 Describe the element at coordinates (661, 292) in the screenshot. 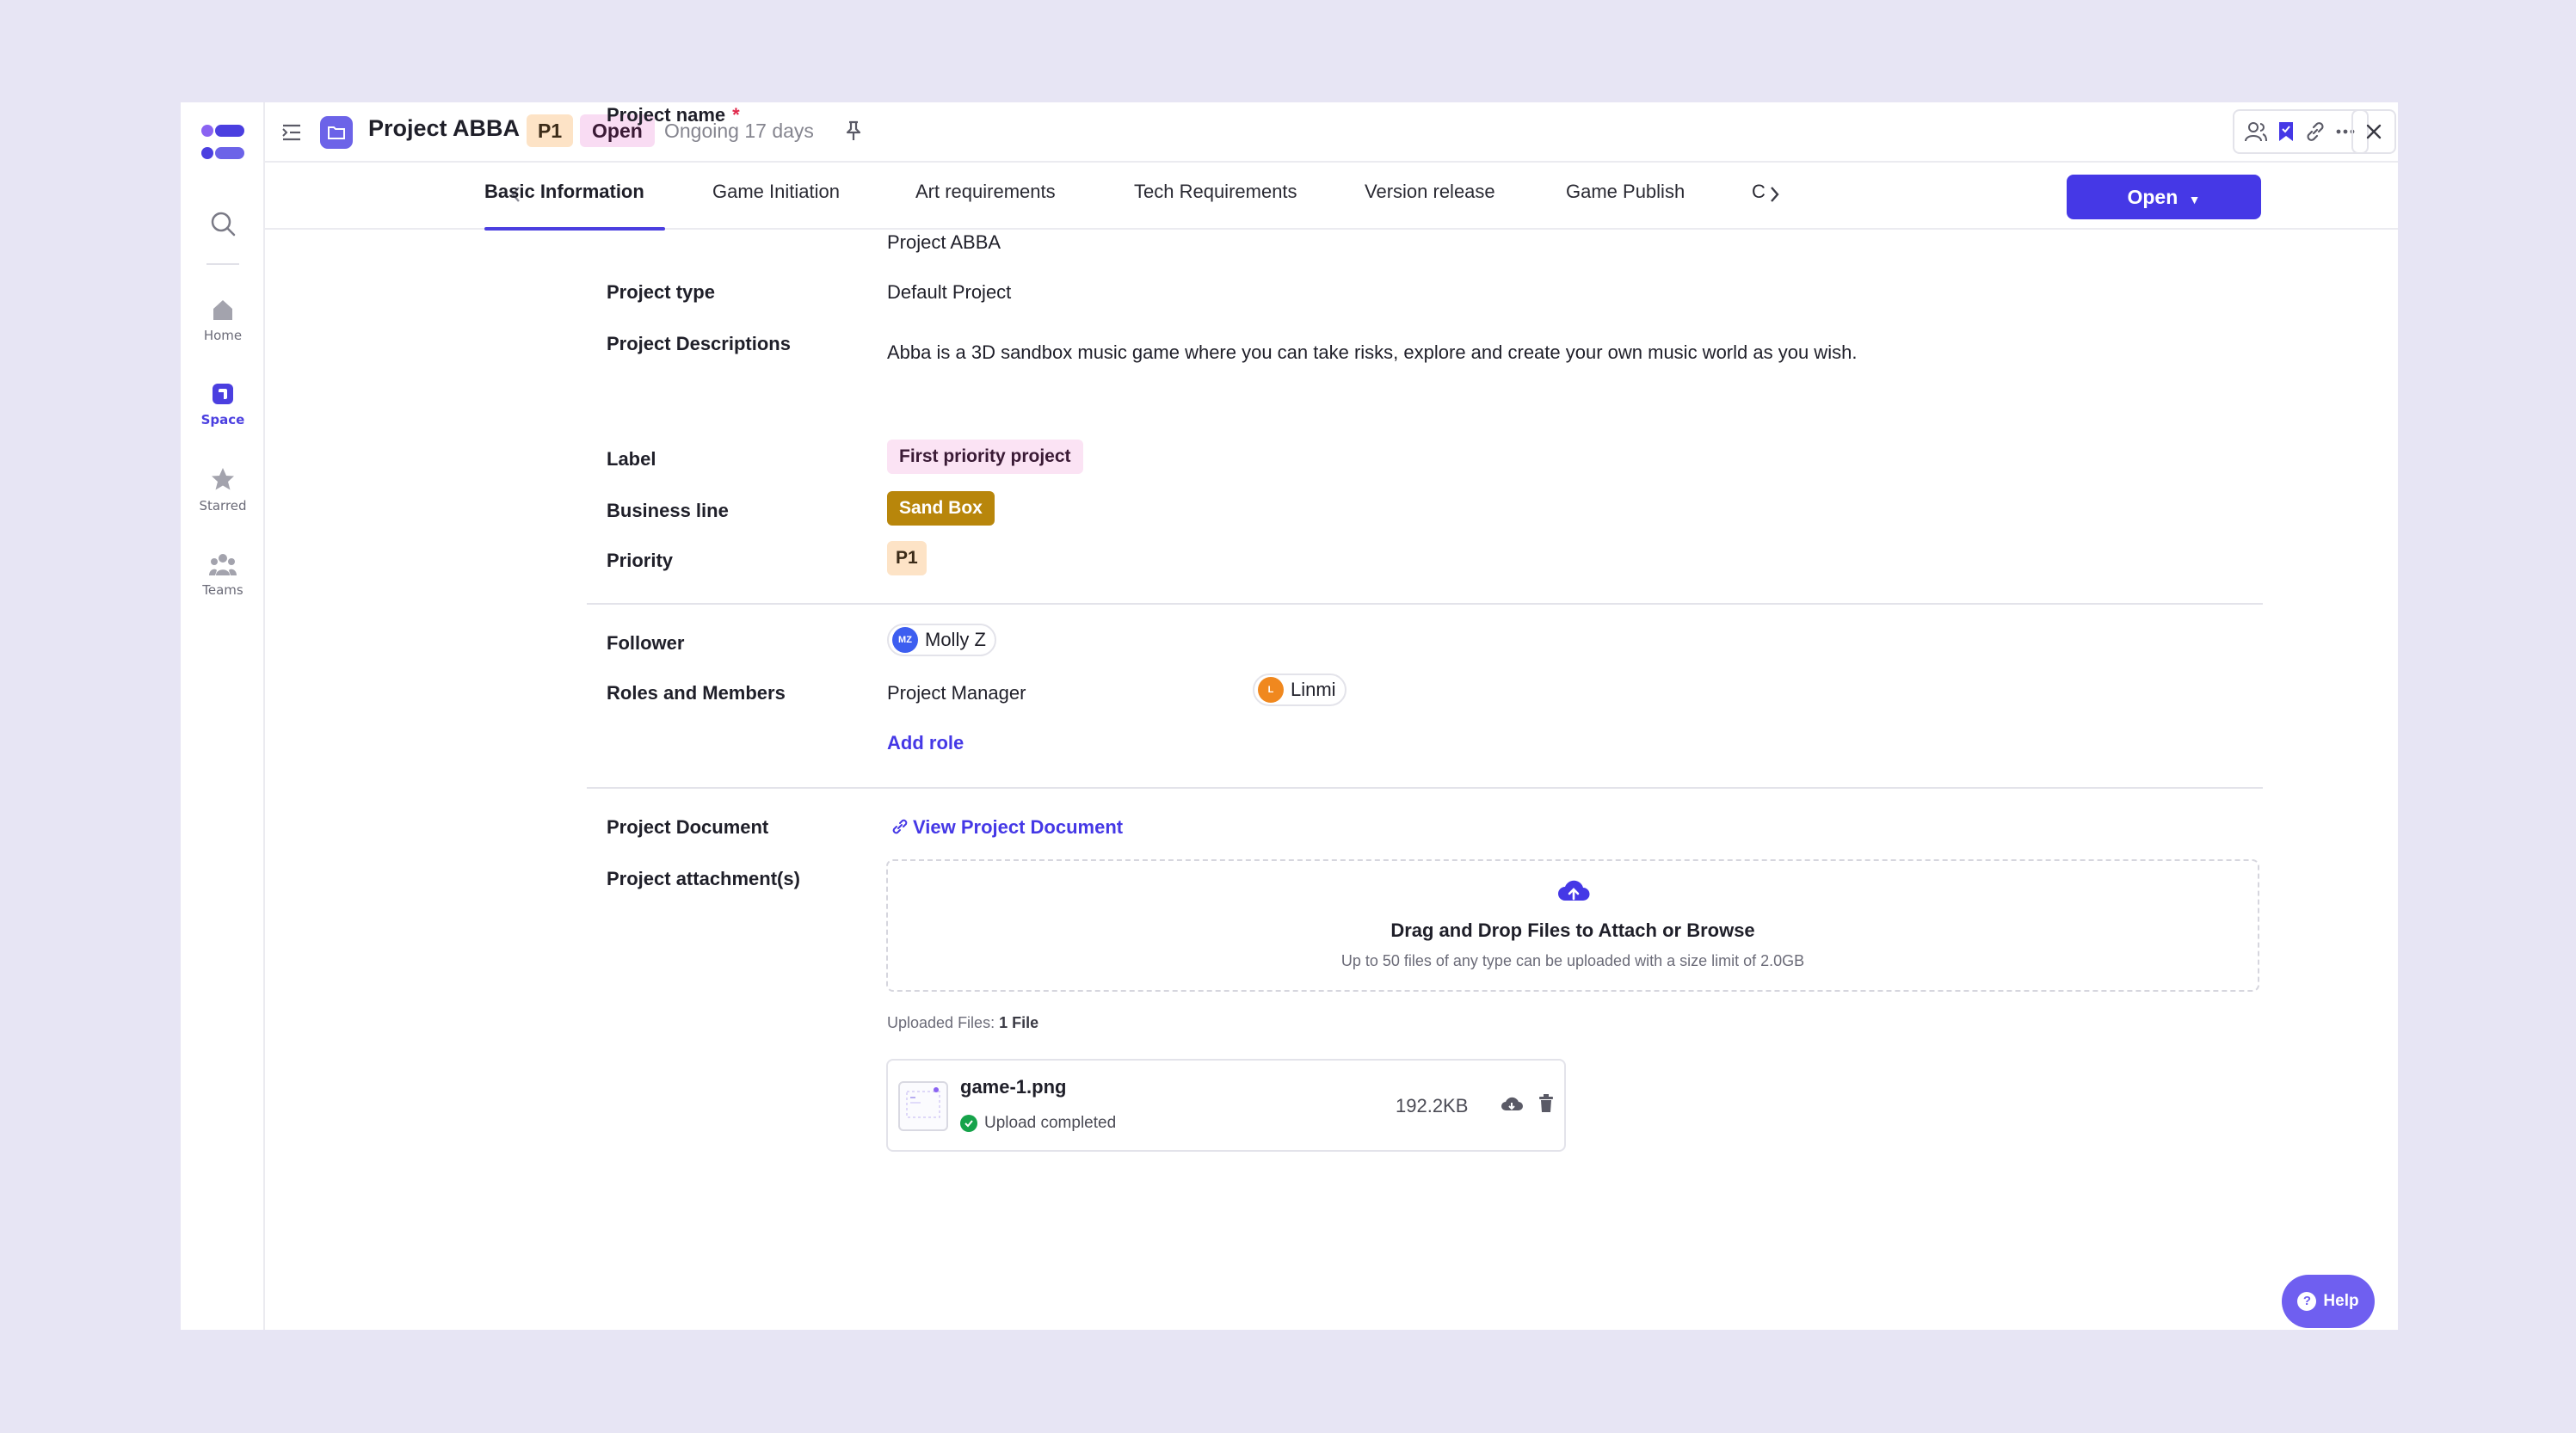

I see `project-type-label: Project type` at that location.